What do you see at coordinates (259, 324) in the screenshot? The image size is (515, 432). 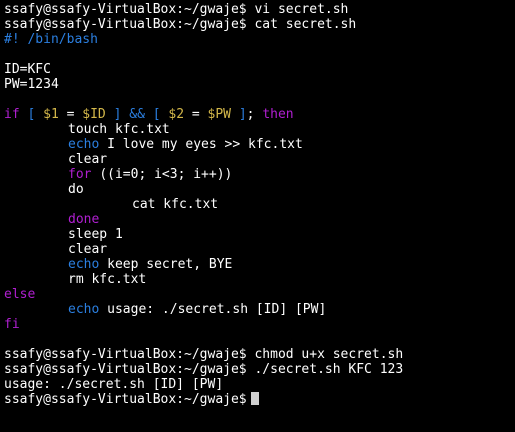 I see `script-fi: fi` at bounding box center [259, 324].